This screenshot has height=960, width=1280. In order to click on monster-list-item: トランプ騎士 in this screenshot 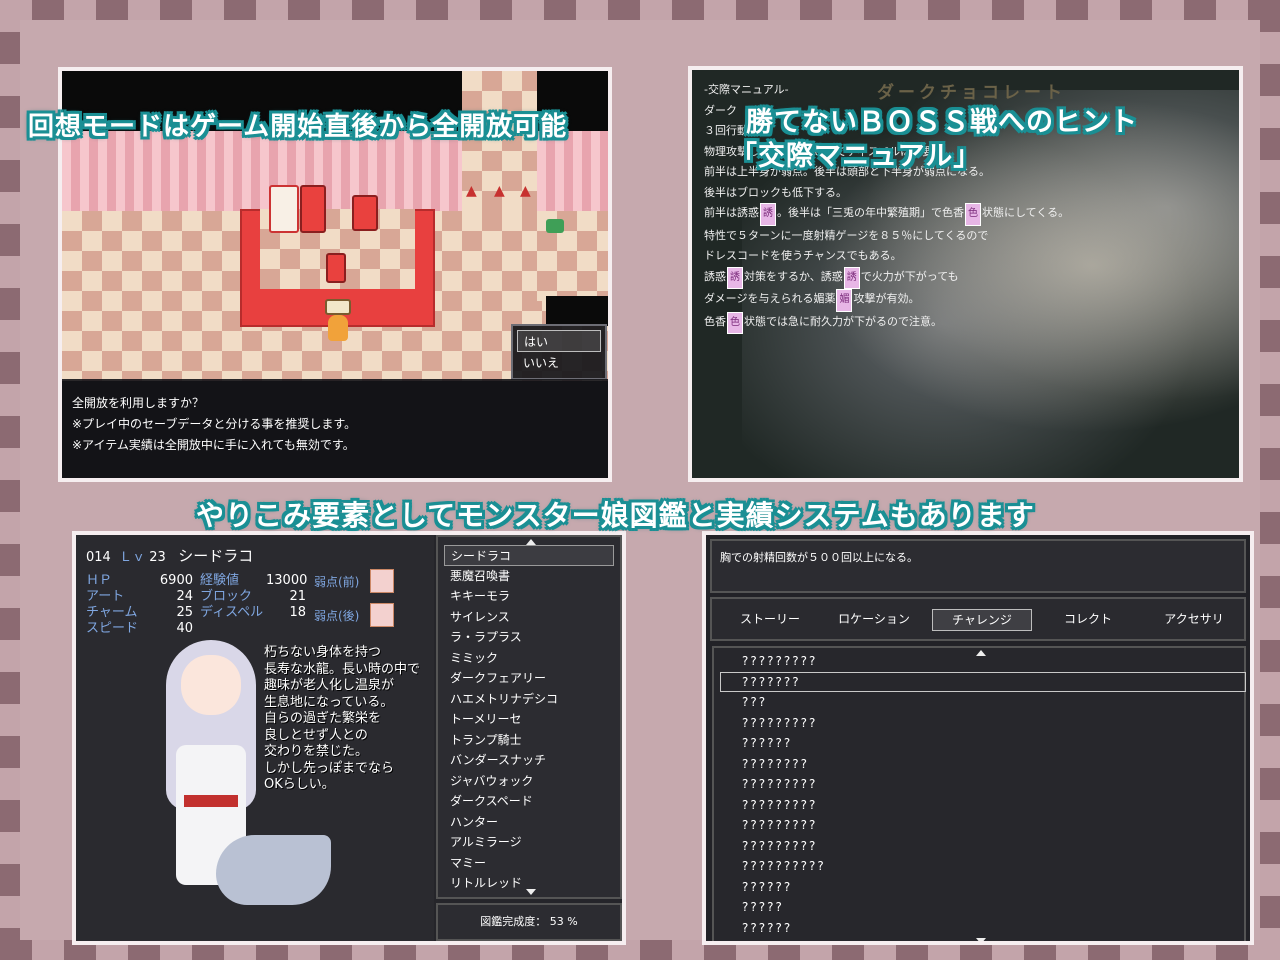, I will do `click(529, 740)`.